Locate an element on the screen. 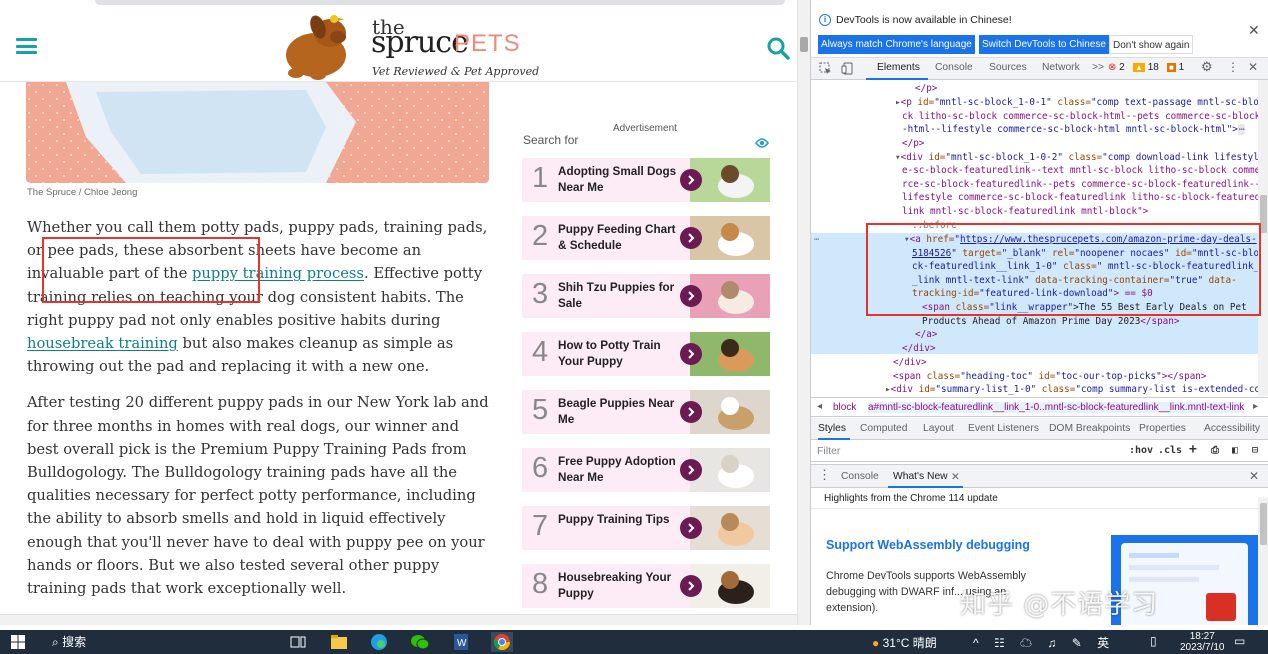 This screenshot has width=1268, height=654. tab-console: Console is located at coordinates (954, 67).